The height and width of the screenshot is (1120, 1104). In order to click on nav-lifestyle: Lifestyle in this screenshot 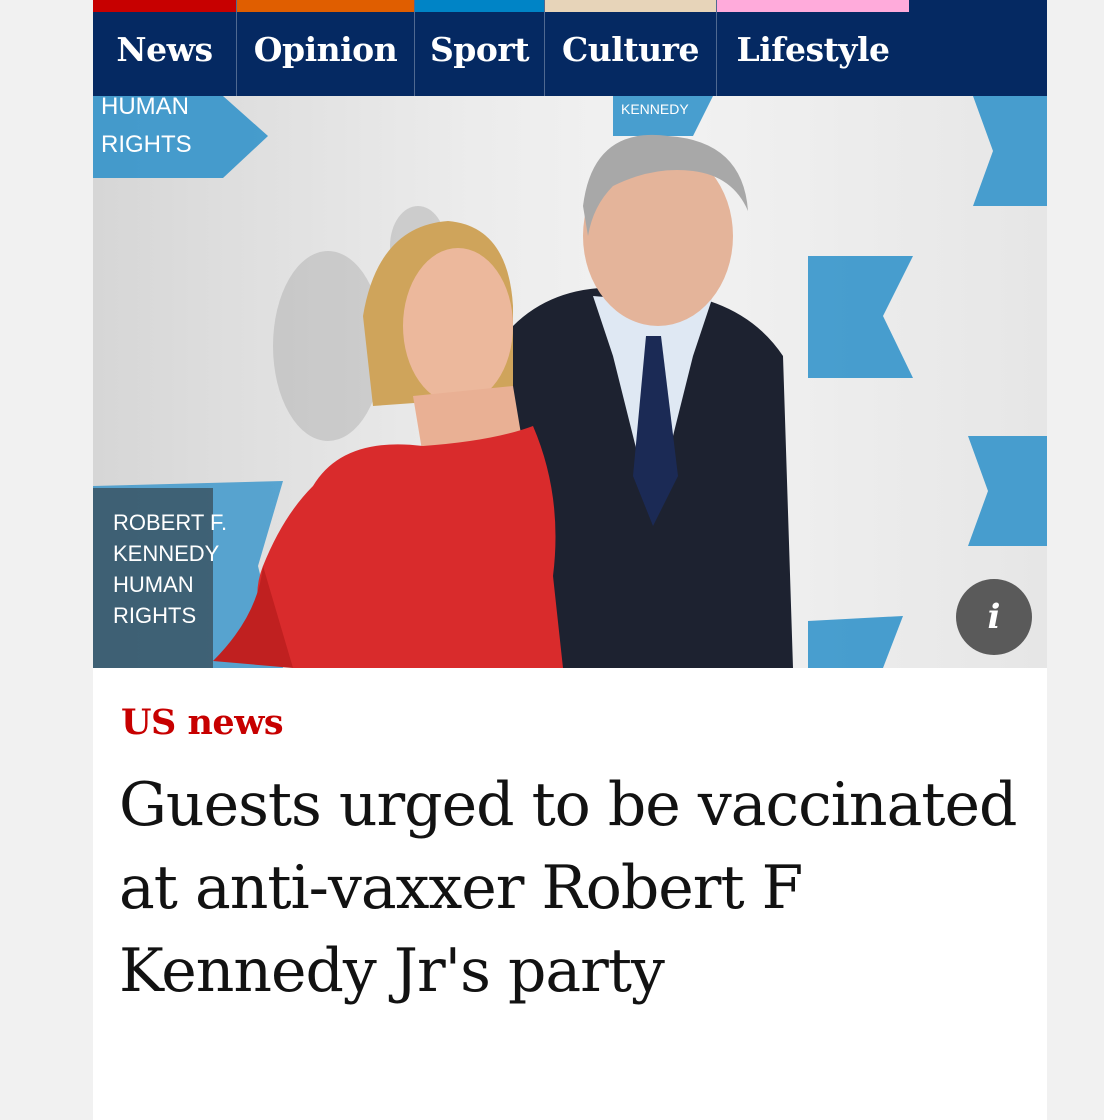, I will do `click(812, 48)`.